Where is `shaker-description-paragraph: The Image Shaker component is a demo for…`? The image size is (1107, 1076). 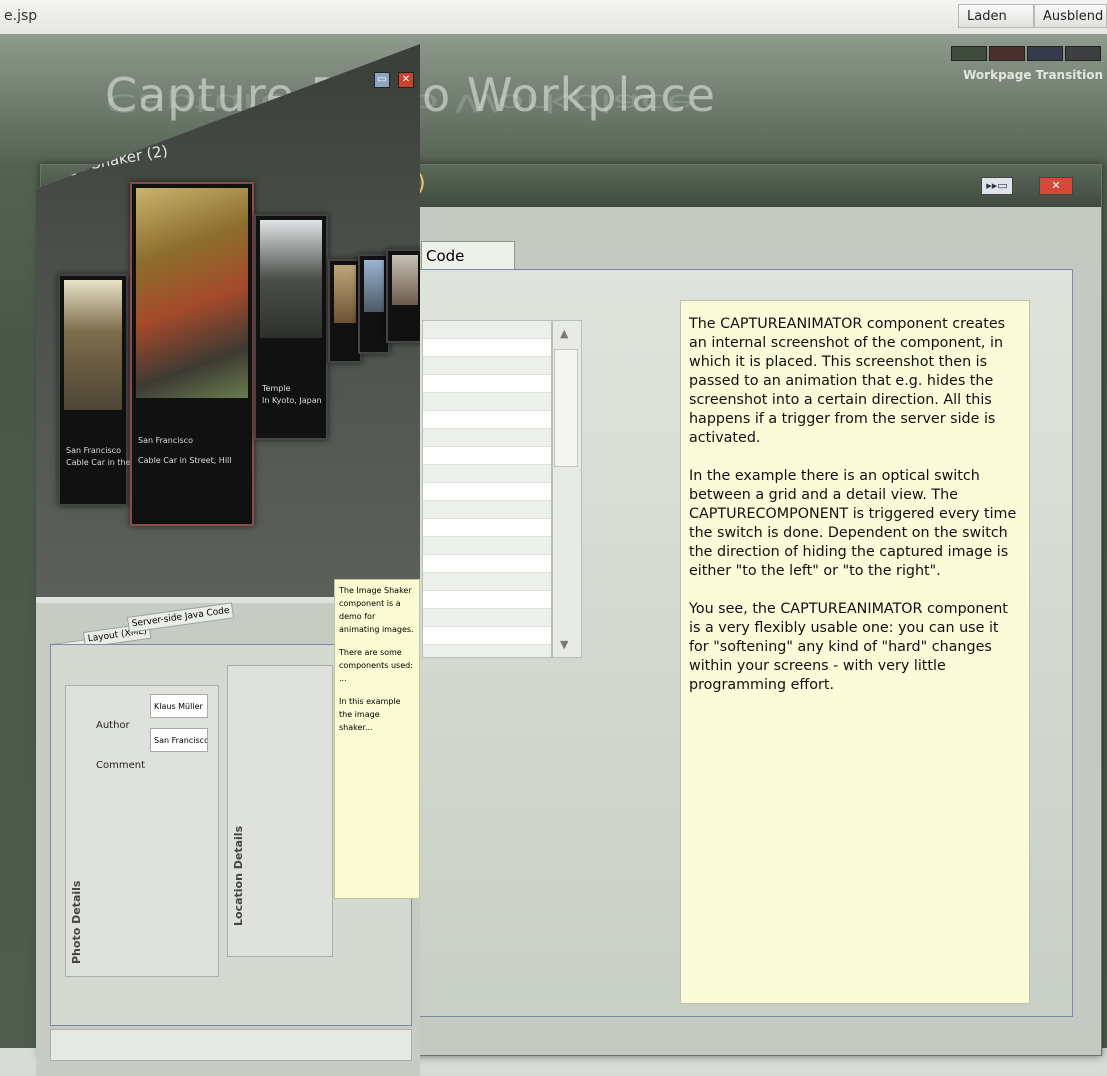 shaker-description-paragraph: The Image Shaker component is a demo for… is located at coordinates (376, 610).